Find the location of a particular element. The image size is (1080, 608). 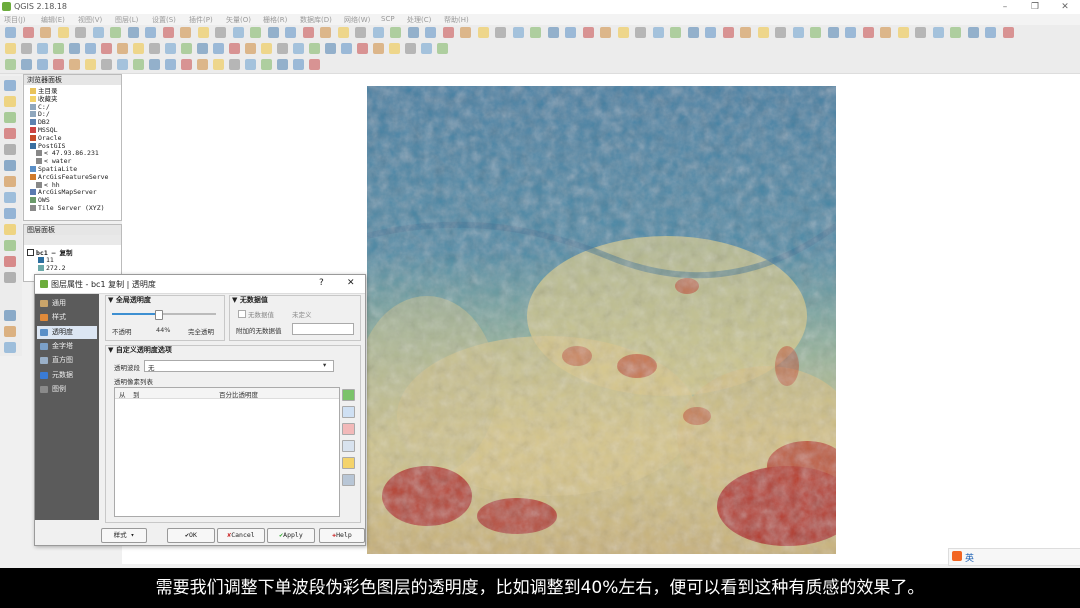

remove-value-icon is located at coordinates (348, 429).